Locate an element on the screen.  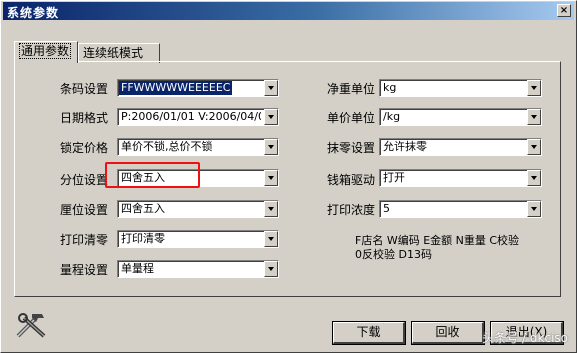
window-title: 系统参数 is located at coordinates (33, 13).